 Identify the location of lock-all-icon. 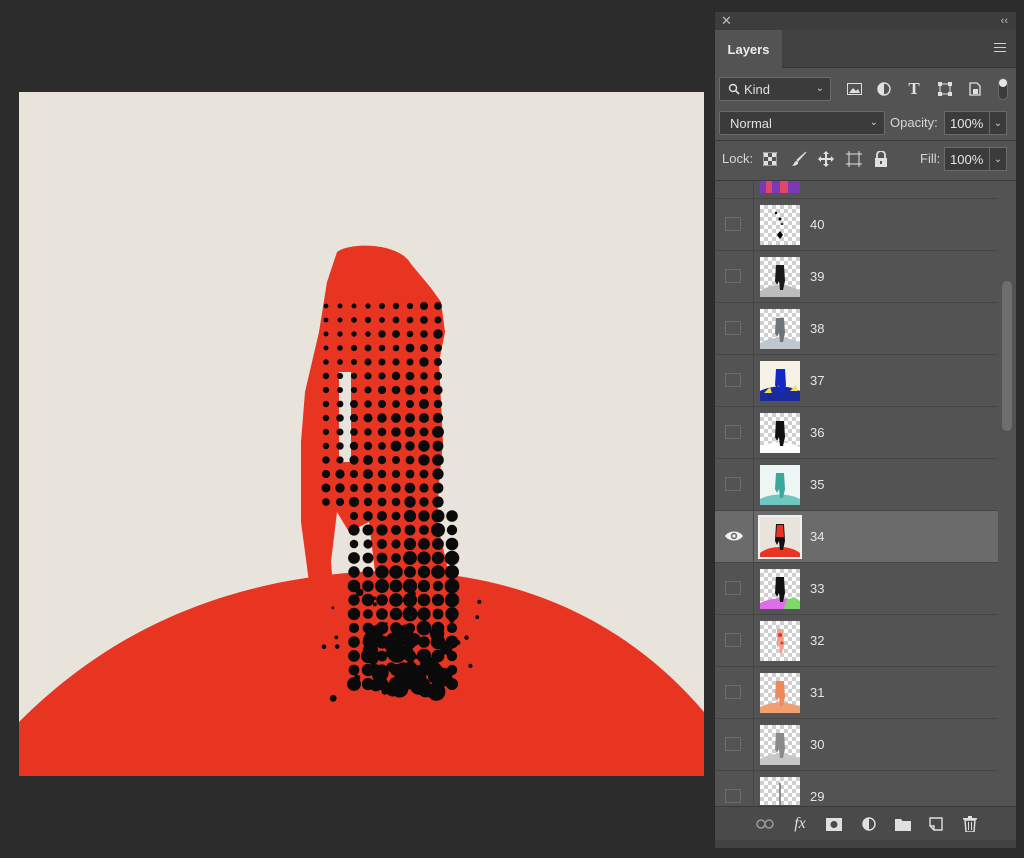
(881, 159).